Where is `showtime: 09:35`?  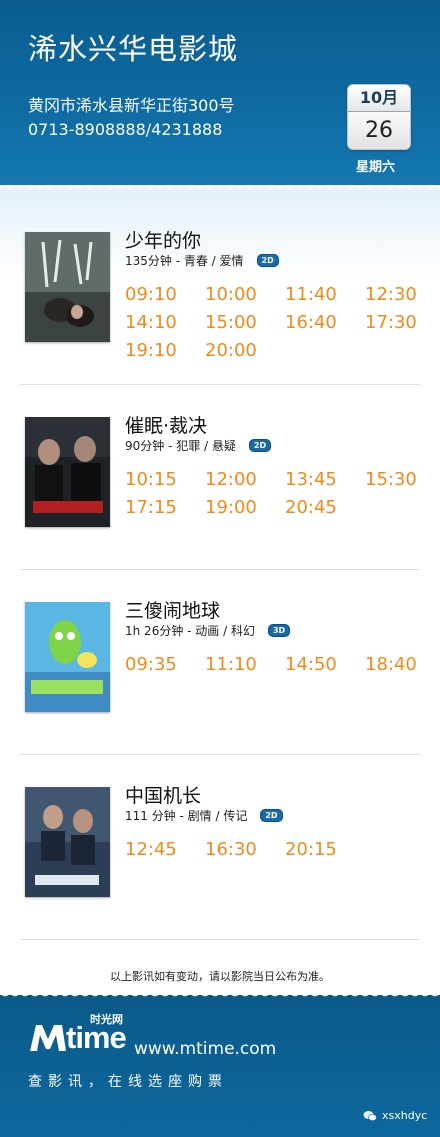 showtime: 09:35 is located at coordinates (151, 664).